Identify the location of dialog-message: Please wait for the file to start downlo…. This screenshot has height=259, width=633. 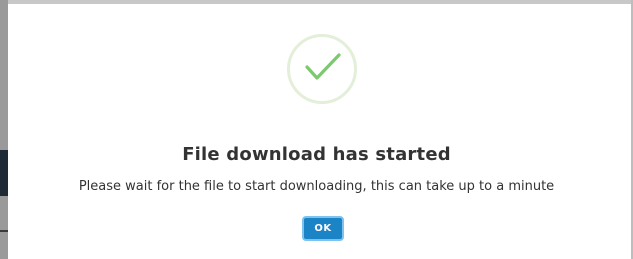
(316, 186).